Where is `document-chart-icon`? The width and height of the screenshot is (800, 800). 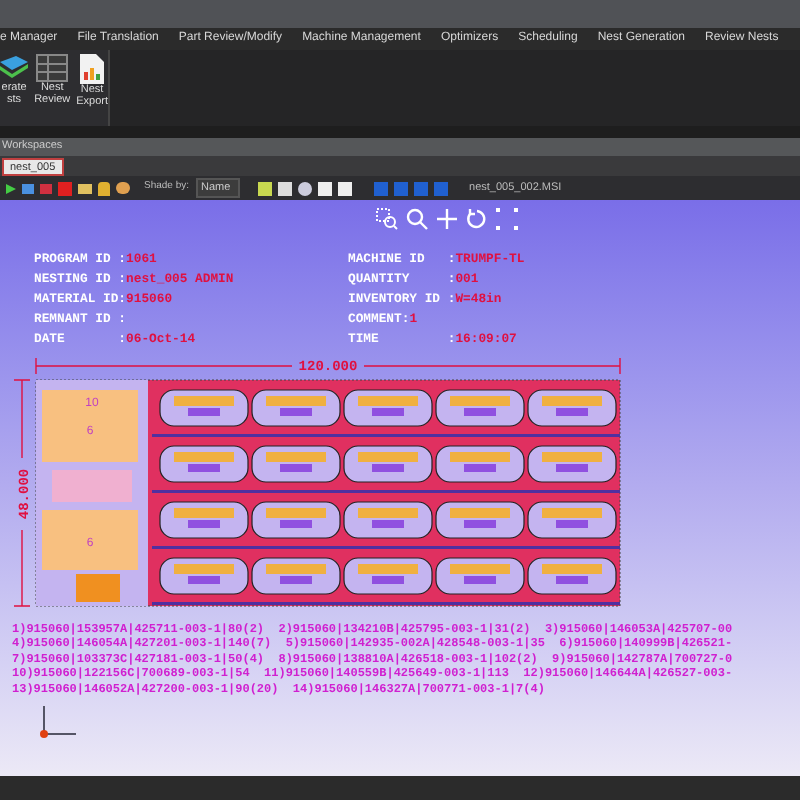
document-chart-icon is located at coordinates (92, 69).